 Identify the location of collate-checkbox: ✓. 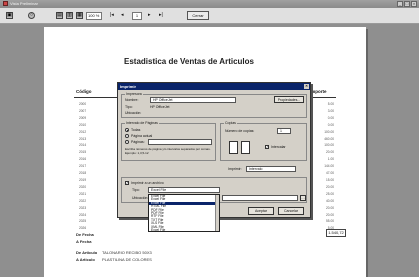
(267, 147).